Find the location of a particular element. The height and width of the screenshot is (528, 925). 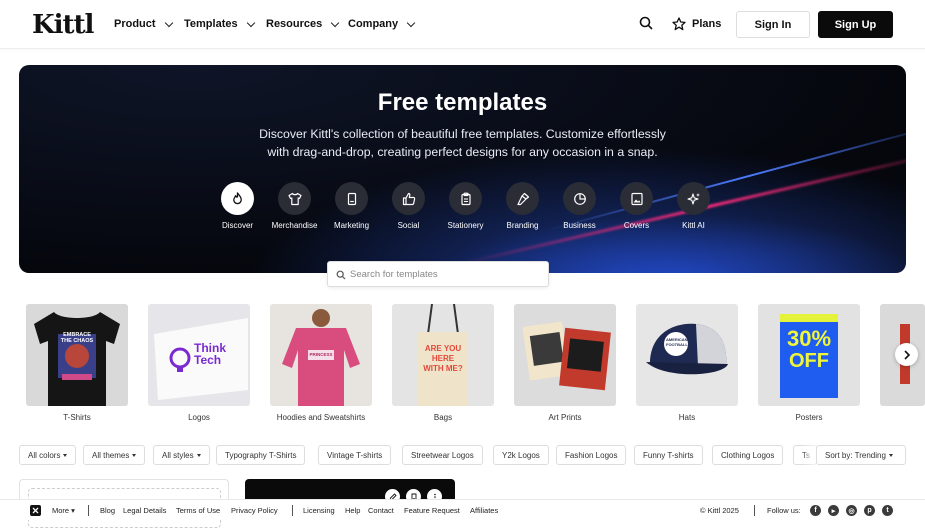

sign-in-button: Sign In is located at coordinates (773, 24).